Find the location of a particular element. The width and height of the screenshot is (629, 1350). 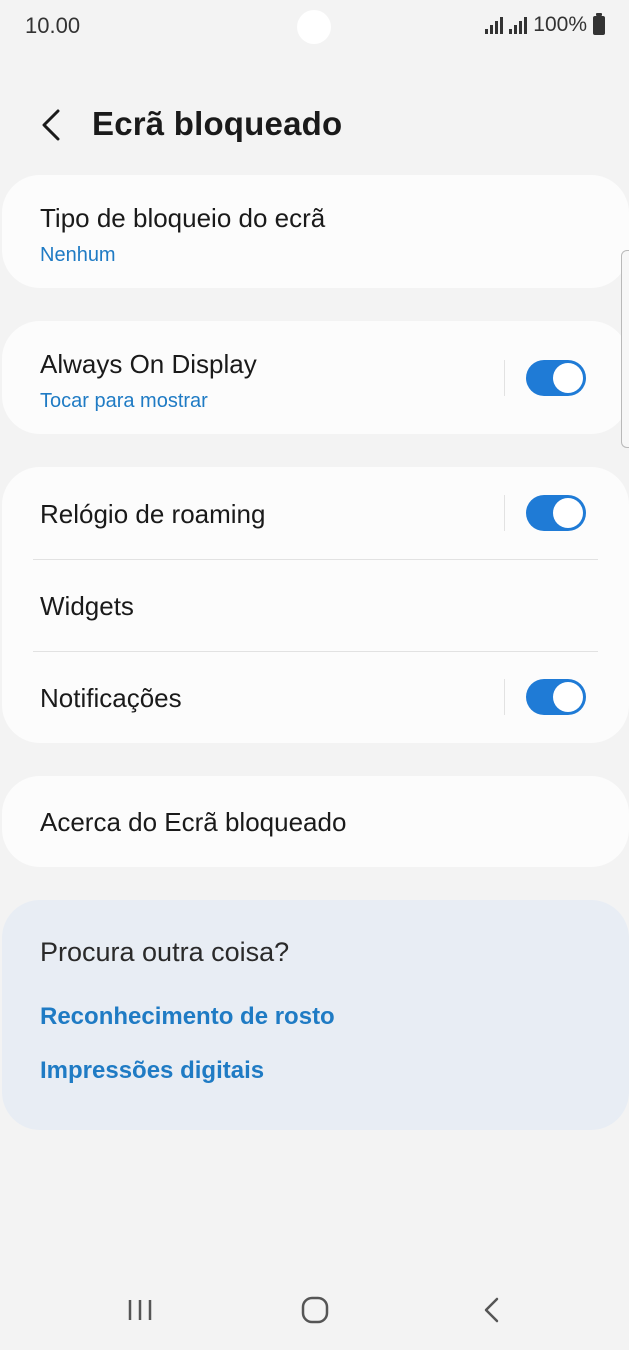

chevron-left-icon is located at coordinates (52, 125).